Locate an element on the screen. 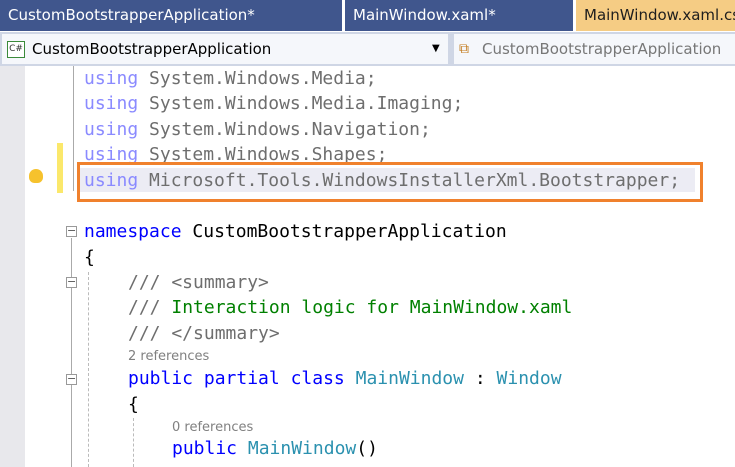  code-line-comment: /// </summary> is located at coordinates (204, 333).